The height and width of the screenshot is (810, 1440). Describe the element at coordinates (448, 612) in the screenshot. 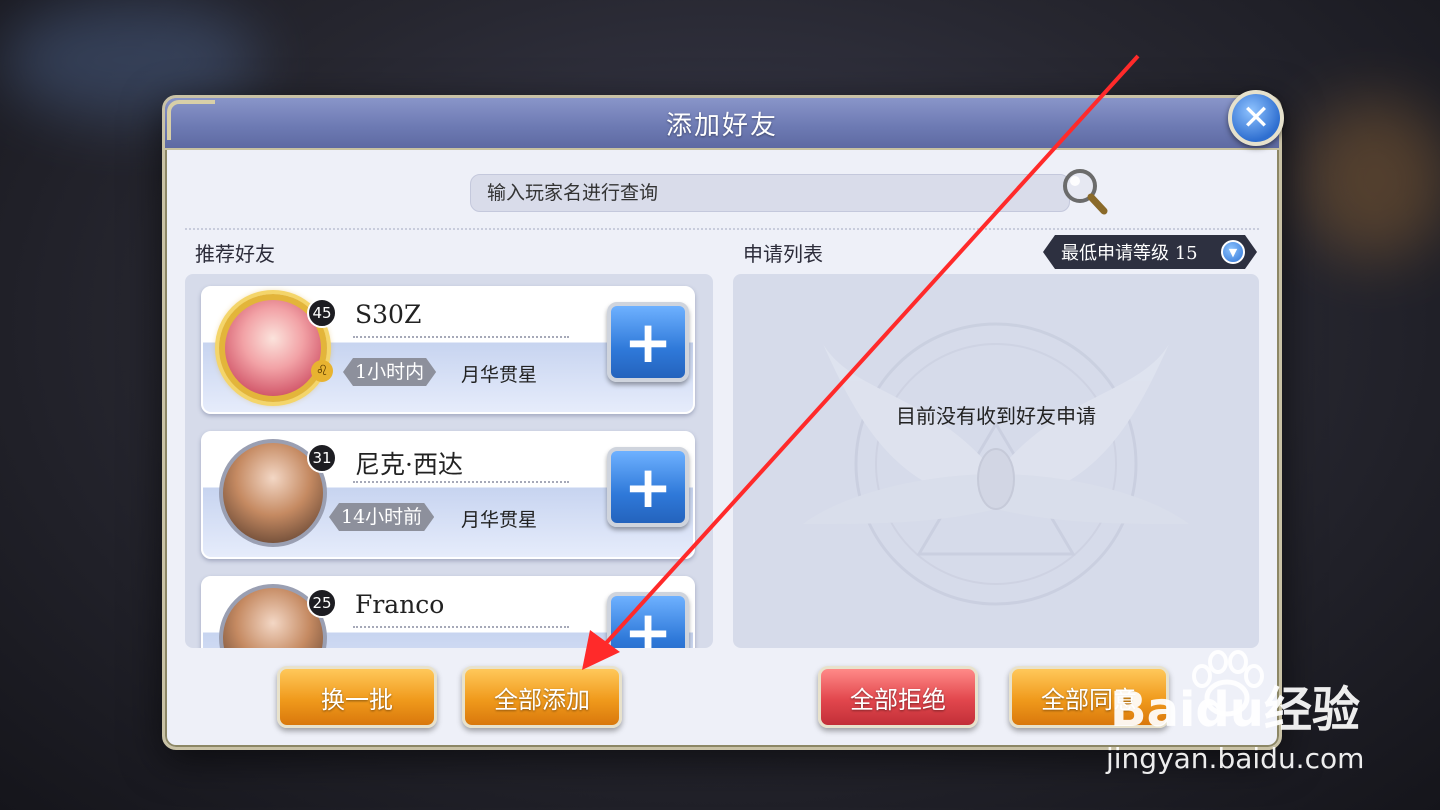

I see `list-item: 25 Franco +` at that location.